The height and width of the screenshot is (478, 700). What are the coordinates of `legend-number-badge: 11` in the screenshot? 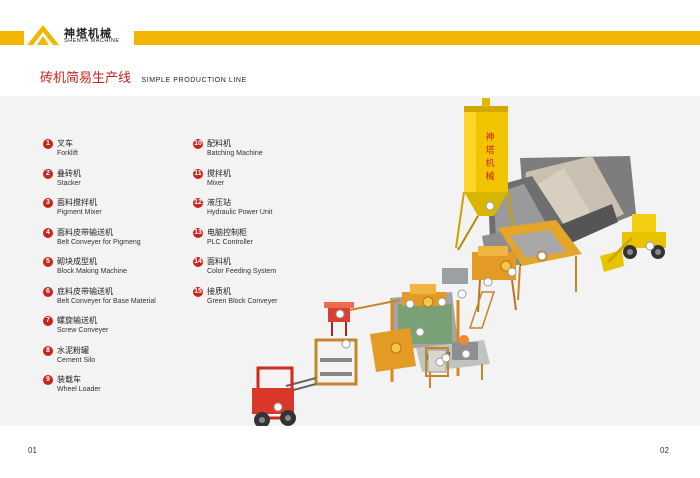 It's located at (198, 173).